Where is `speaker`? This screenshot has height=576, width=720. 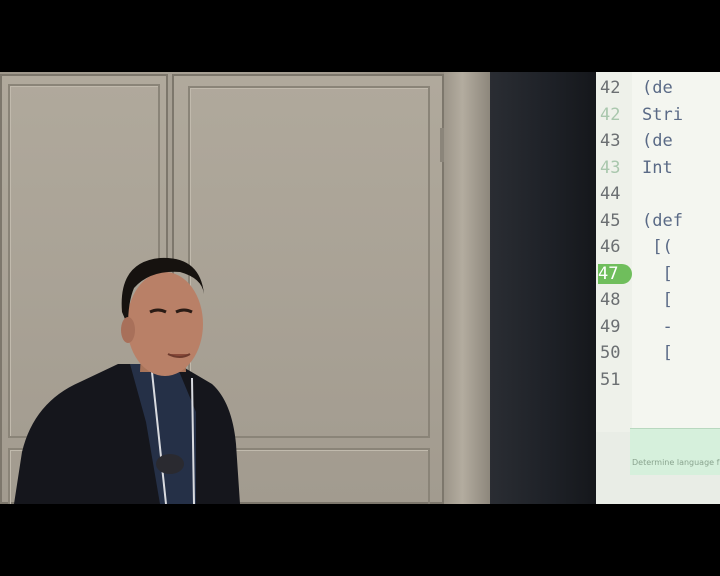 speaker is located at coordinates (127, 380).